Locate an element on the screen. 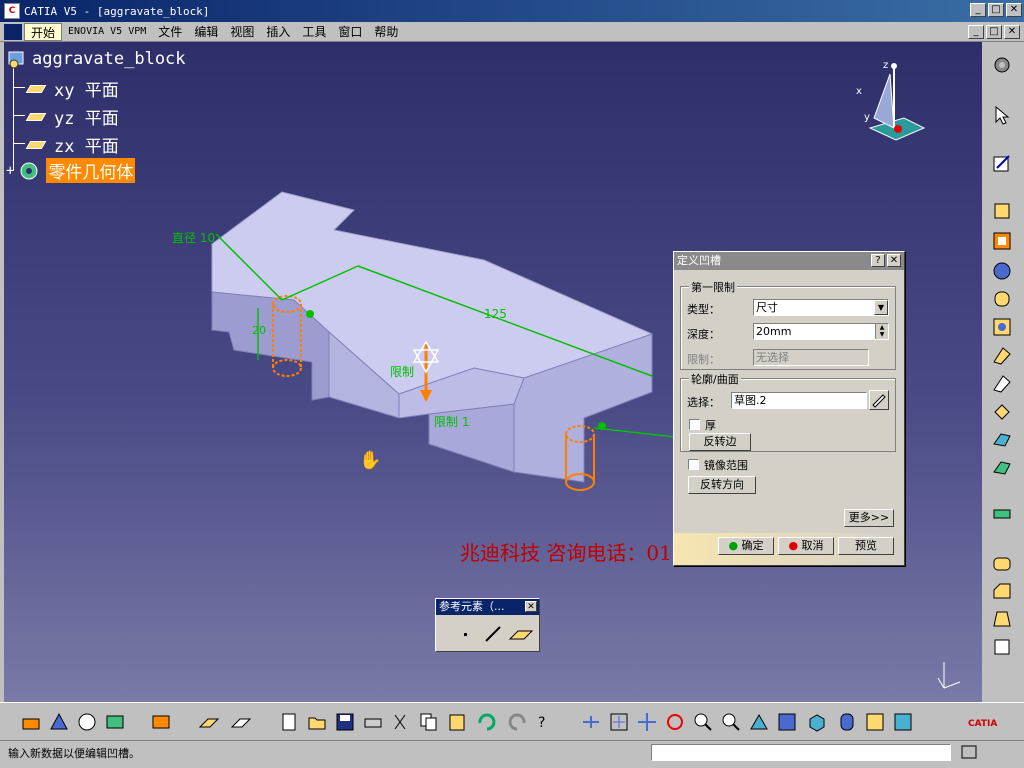 The image size is (1024, 768). axis-system-icon is located at coordinates (241, 722).